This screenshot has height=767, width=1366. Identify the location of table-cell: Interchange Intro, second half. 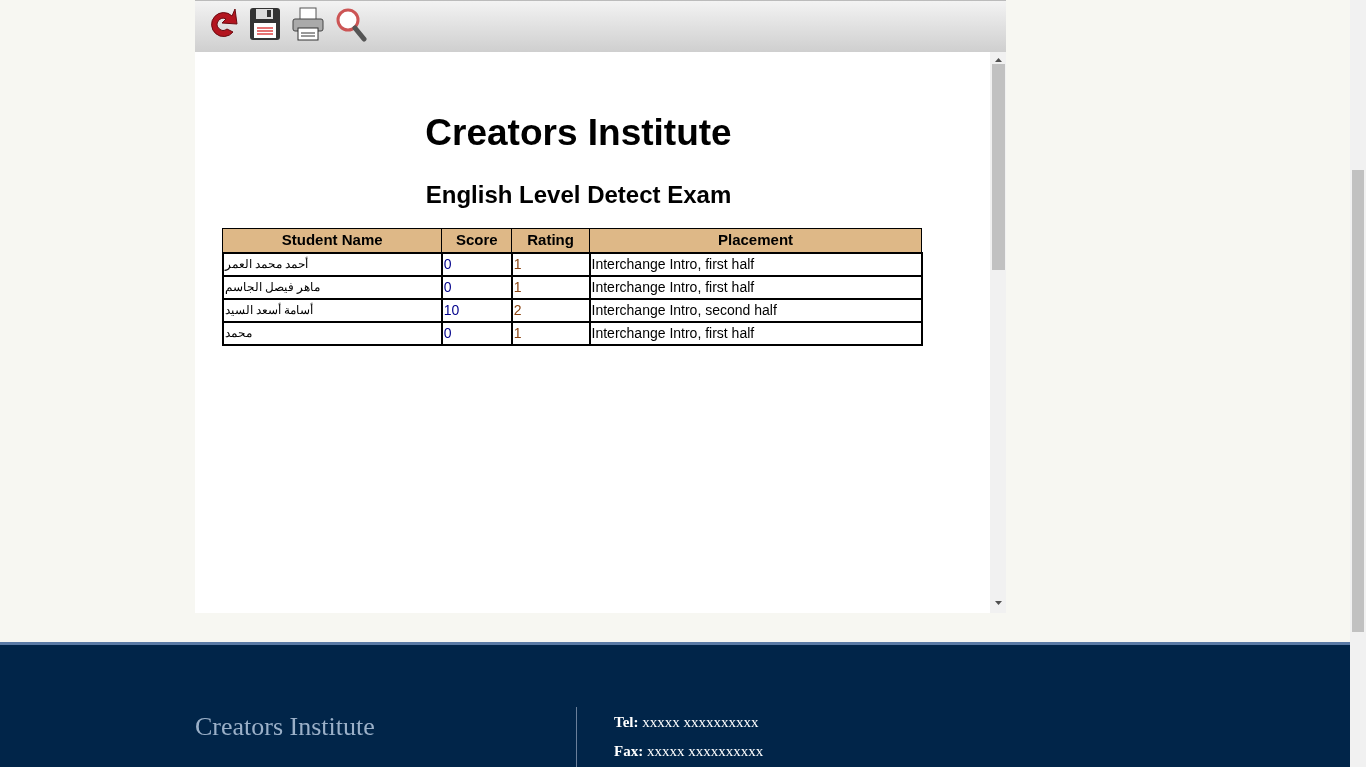
(755, 310).